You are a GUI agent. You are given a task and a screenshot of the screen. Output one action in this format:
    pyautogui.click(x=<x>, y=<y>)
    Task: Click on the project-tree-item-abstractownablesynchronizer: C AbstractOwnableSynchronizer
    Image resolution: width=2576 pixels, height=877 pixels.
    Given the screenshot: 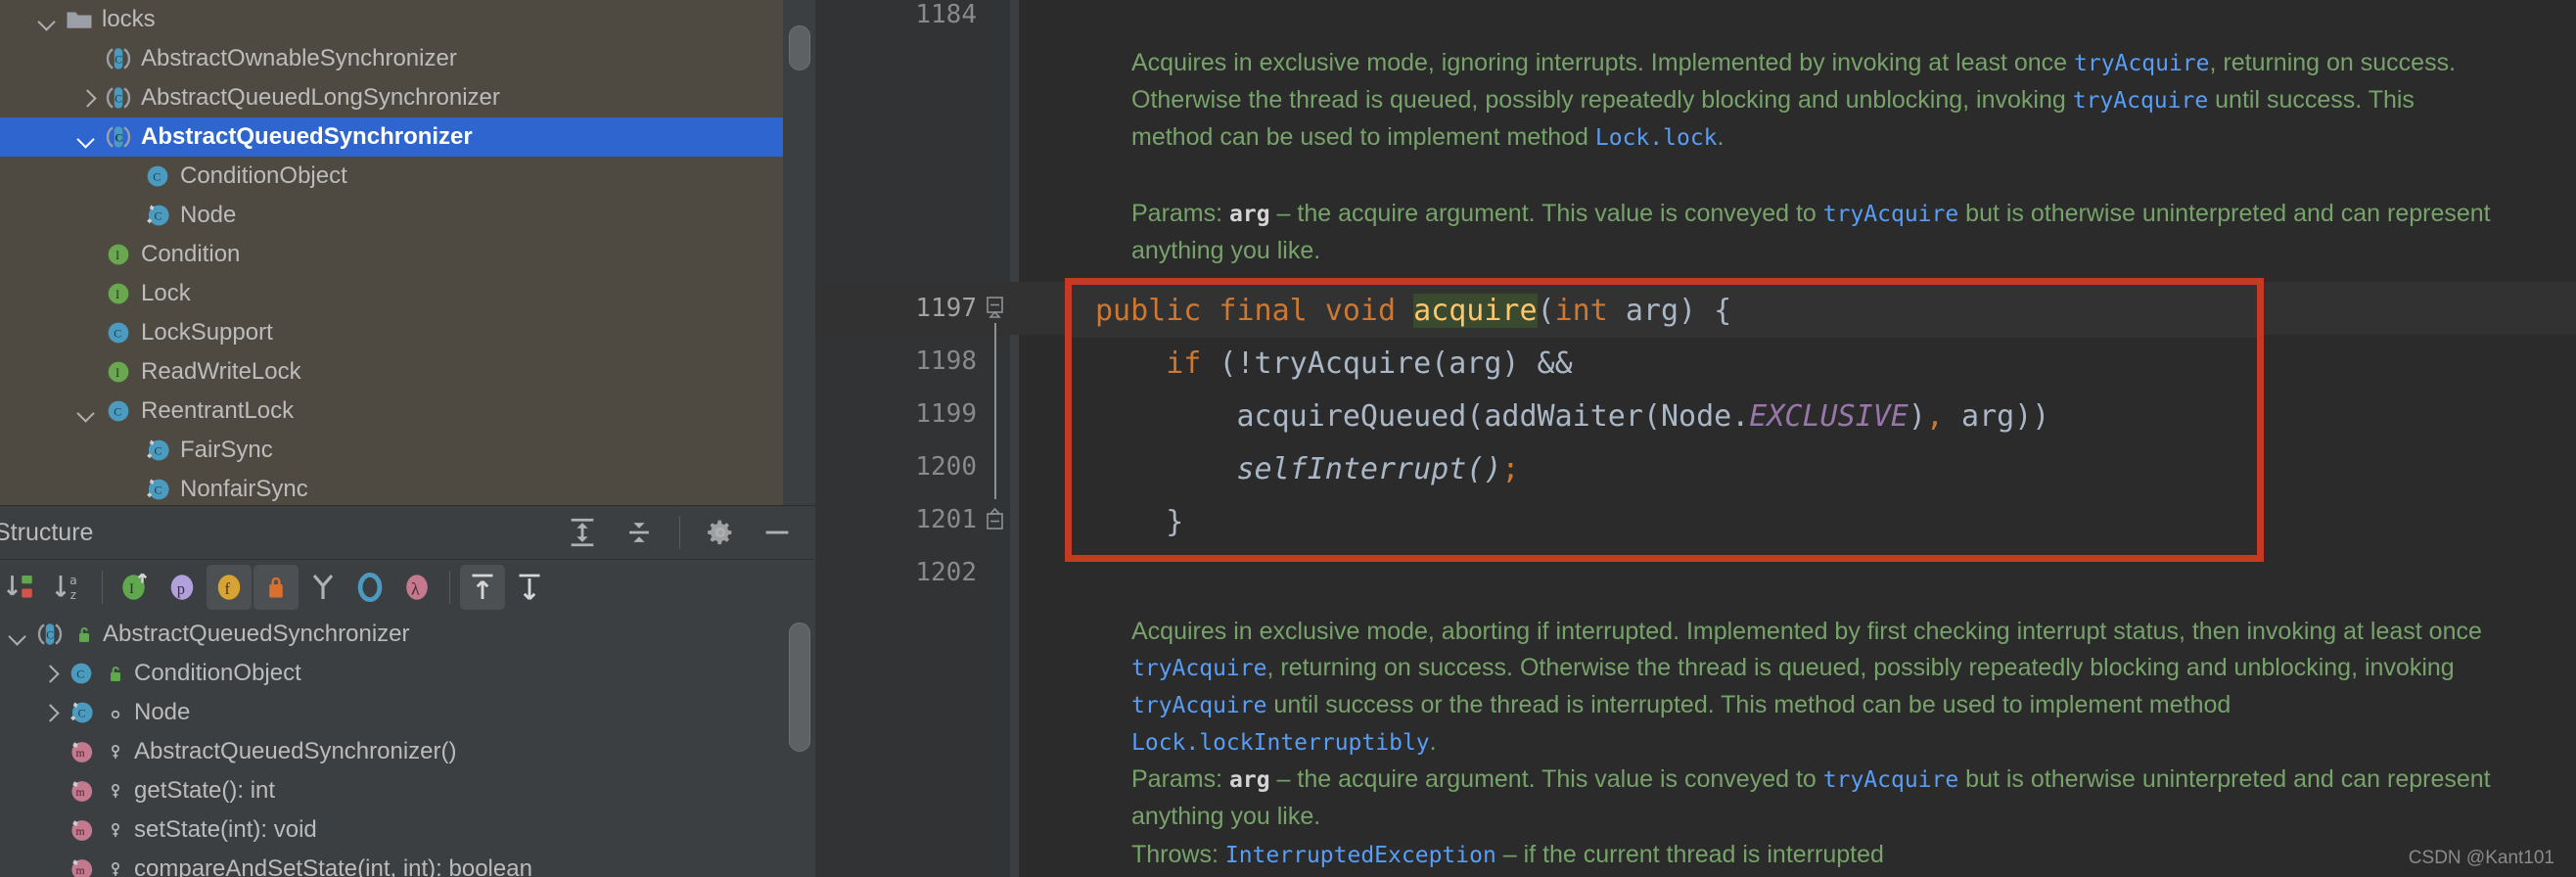 What is the action you would take?
    pyautogui.click(x=407, y=59)
    